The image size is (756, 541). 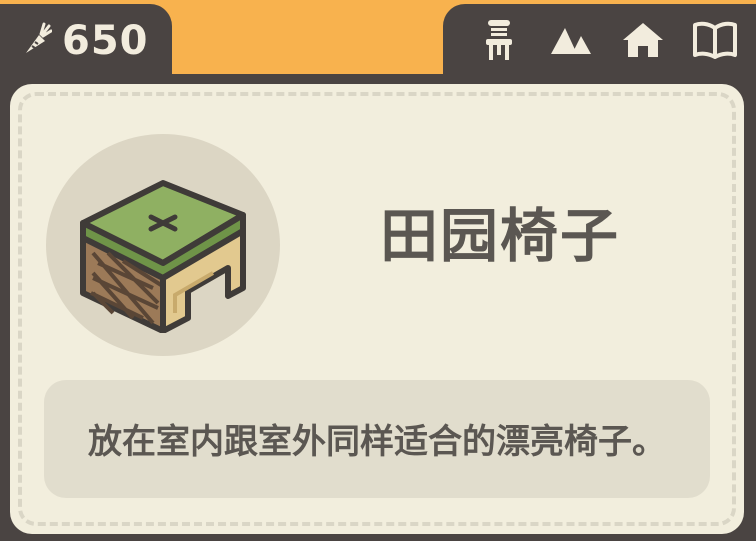 I want to click on home-tab-button, so click(x=643, y=42).